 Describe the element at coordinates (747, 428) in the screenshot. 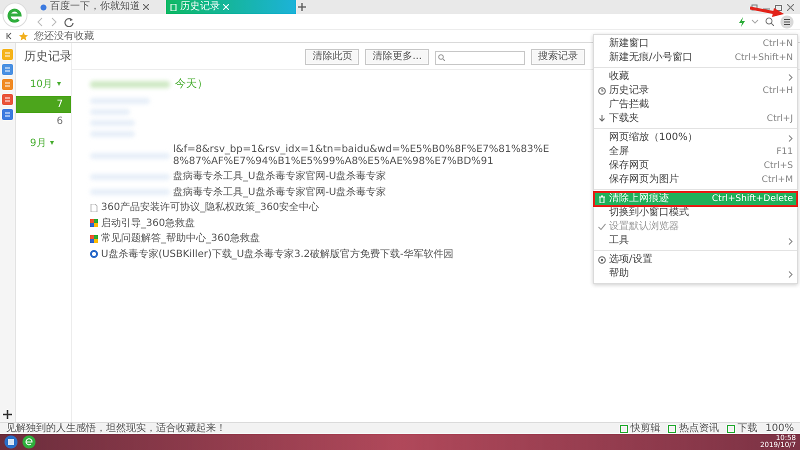

I see `status-link: 下载` at that location.